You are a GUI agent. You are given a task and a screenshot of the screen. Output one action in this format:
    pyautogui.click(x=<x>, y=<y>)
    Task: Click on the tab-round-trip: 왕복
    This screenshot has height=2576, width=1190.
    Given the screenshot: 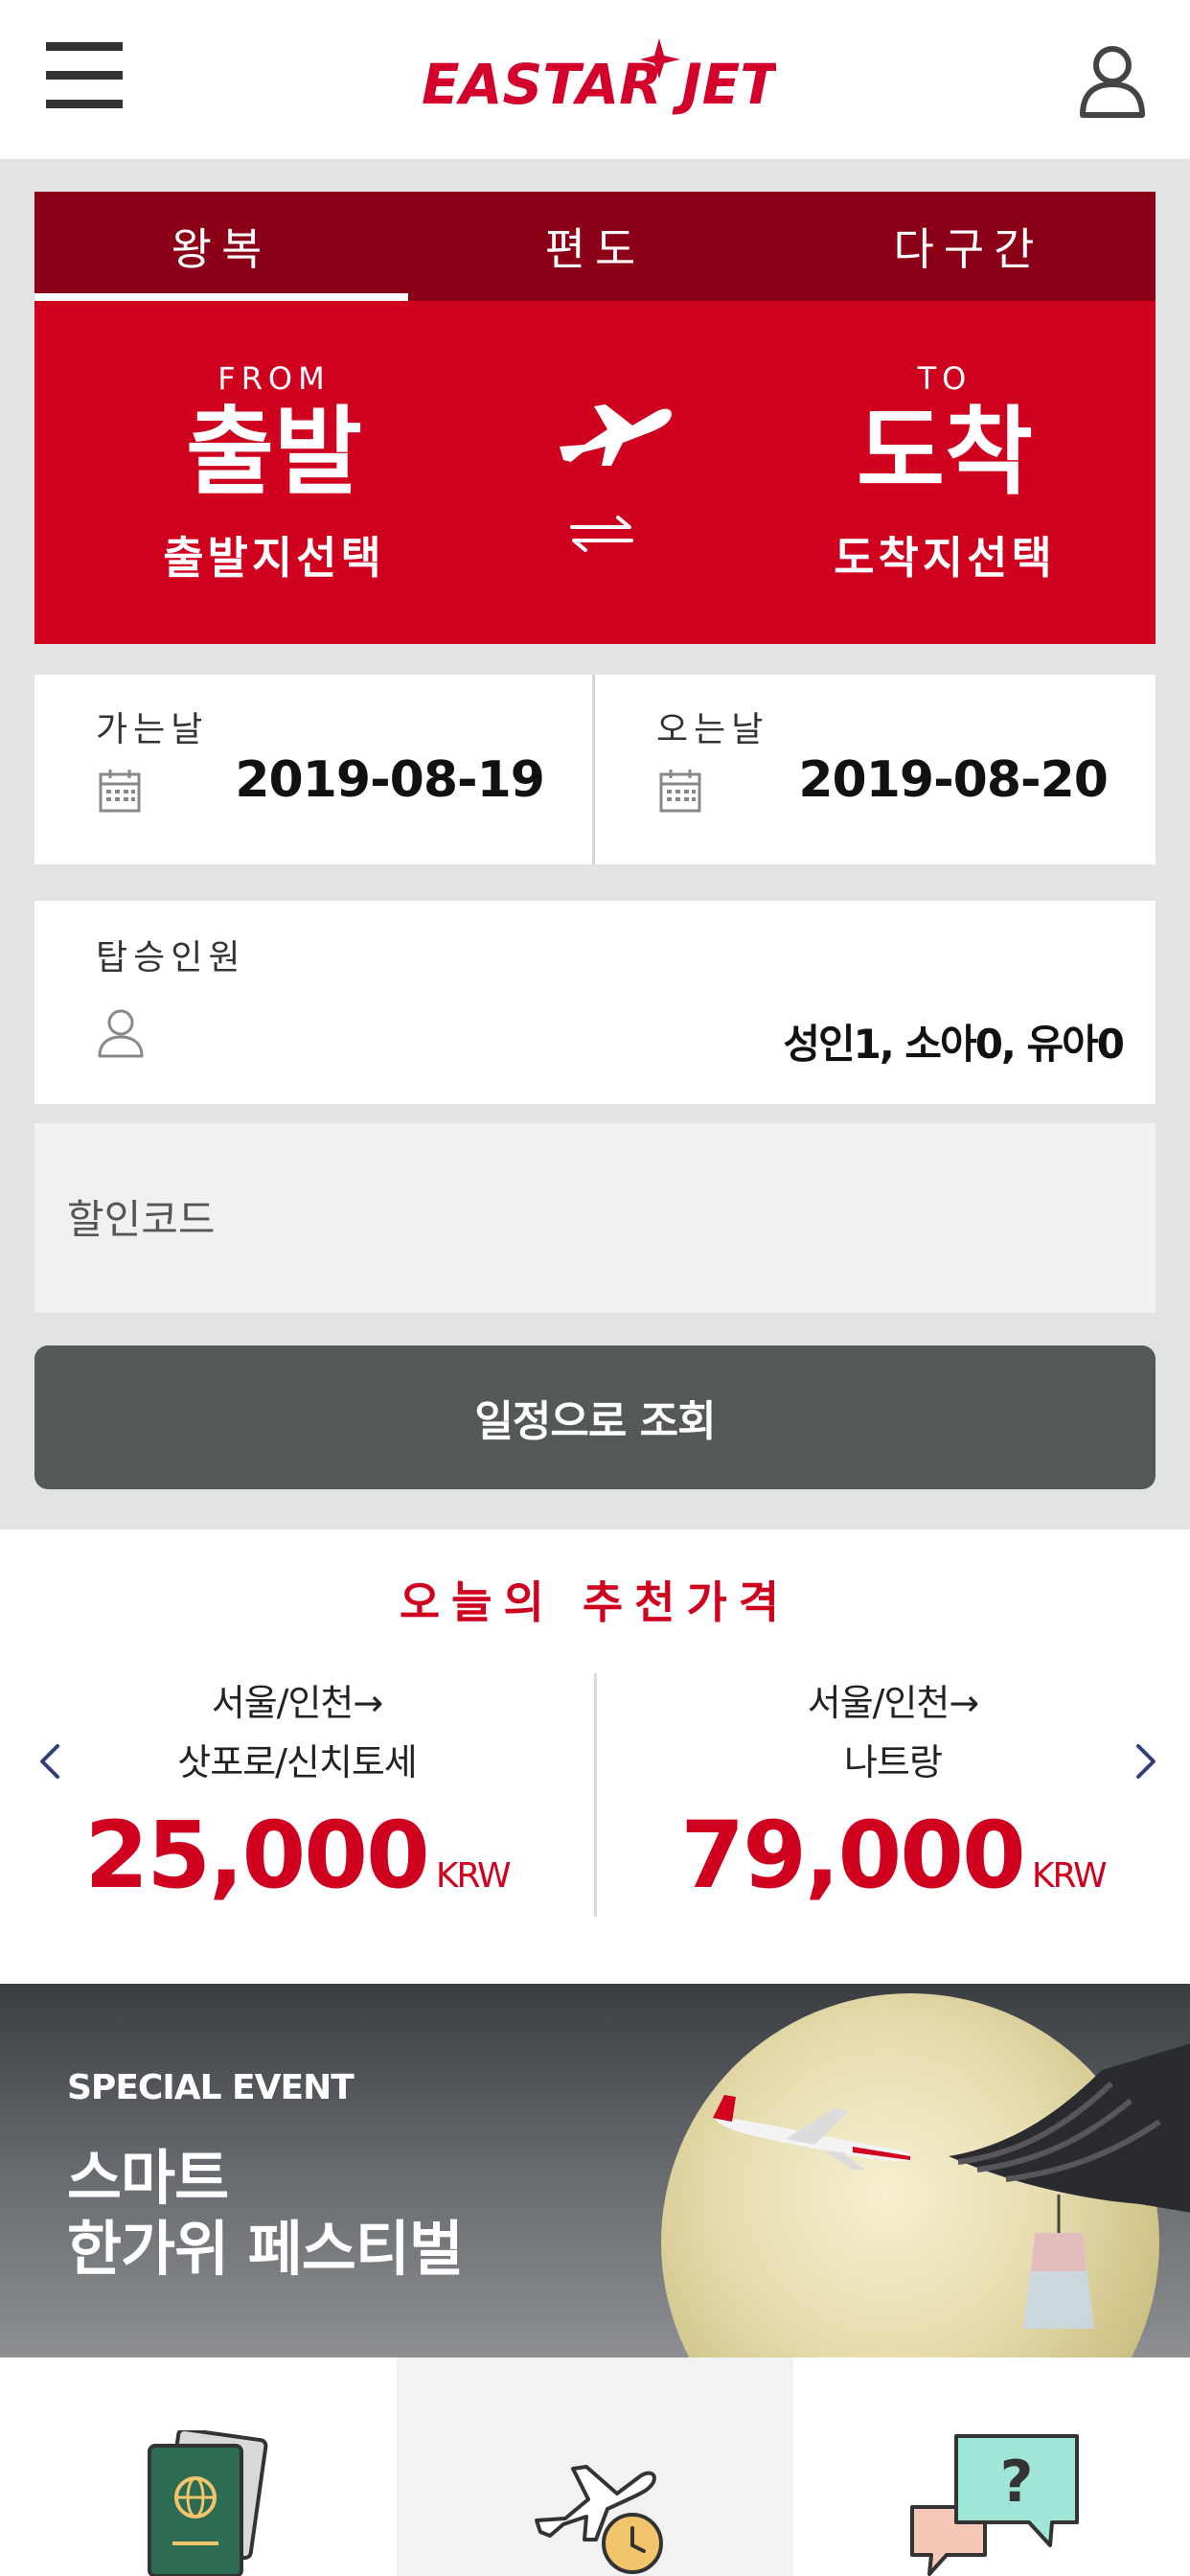 What is the action you would take?
    pyautogui.click(x=221, y=246)
    